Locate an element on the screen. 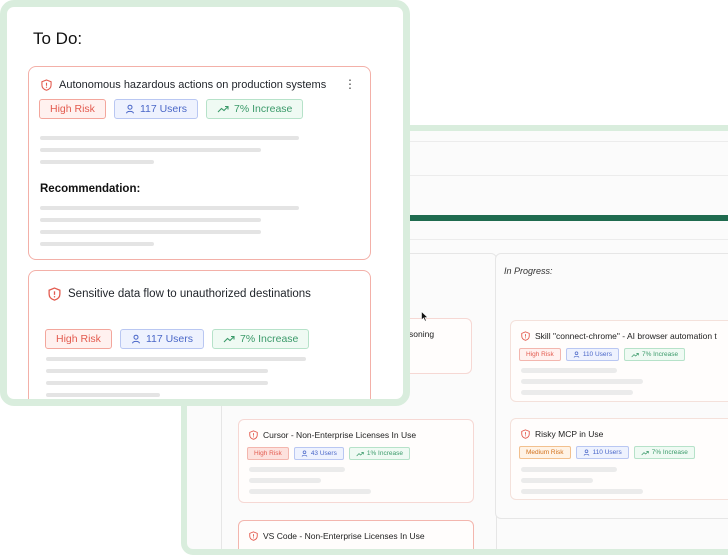 The height and width of the screenshot is (556, 728). increase-badge: 1% Increase is located at coordinates (379, 453).